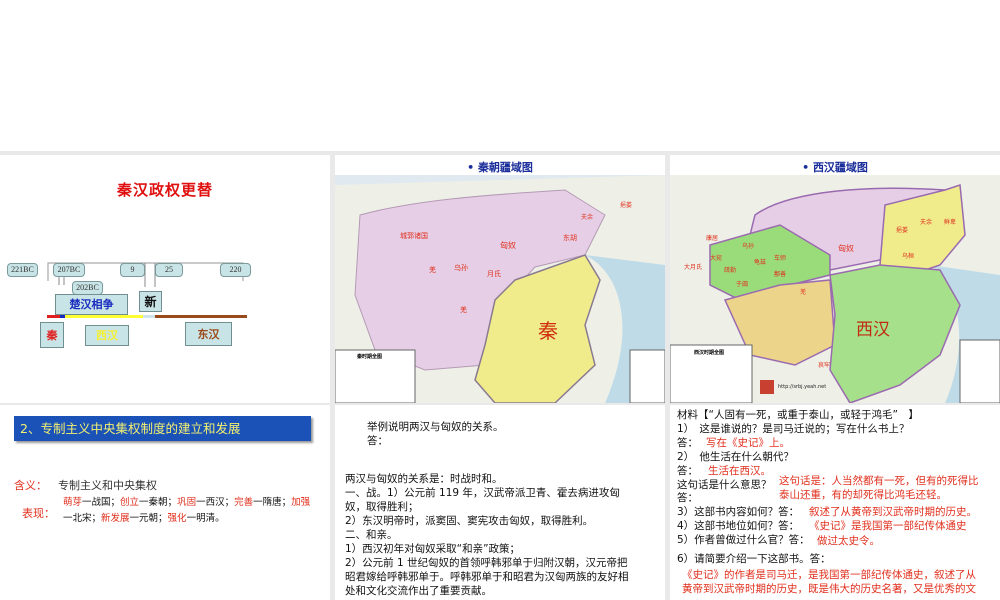 The width and height of the screenshot is (1000, 600). I want to click on stage-key: 创立, so click(130, 502).